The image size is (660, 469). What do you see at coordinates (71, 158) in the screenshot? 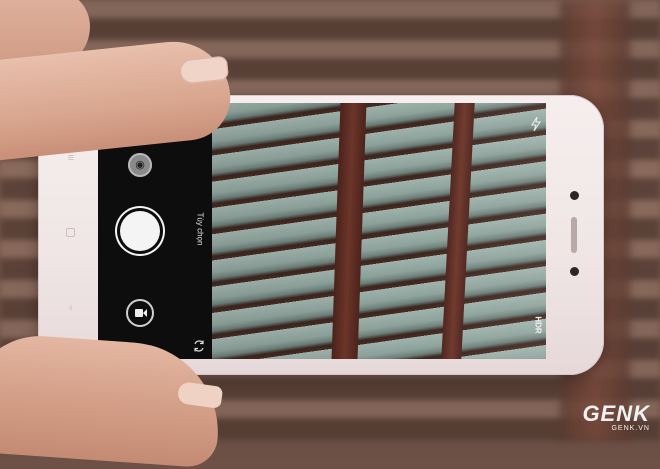
I see `menu-icon: ≡` at bounding box center [71, 158].